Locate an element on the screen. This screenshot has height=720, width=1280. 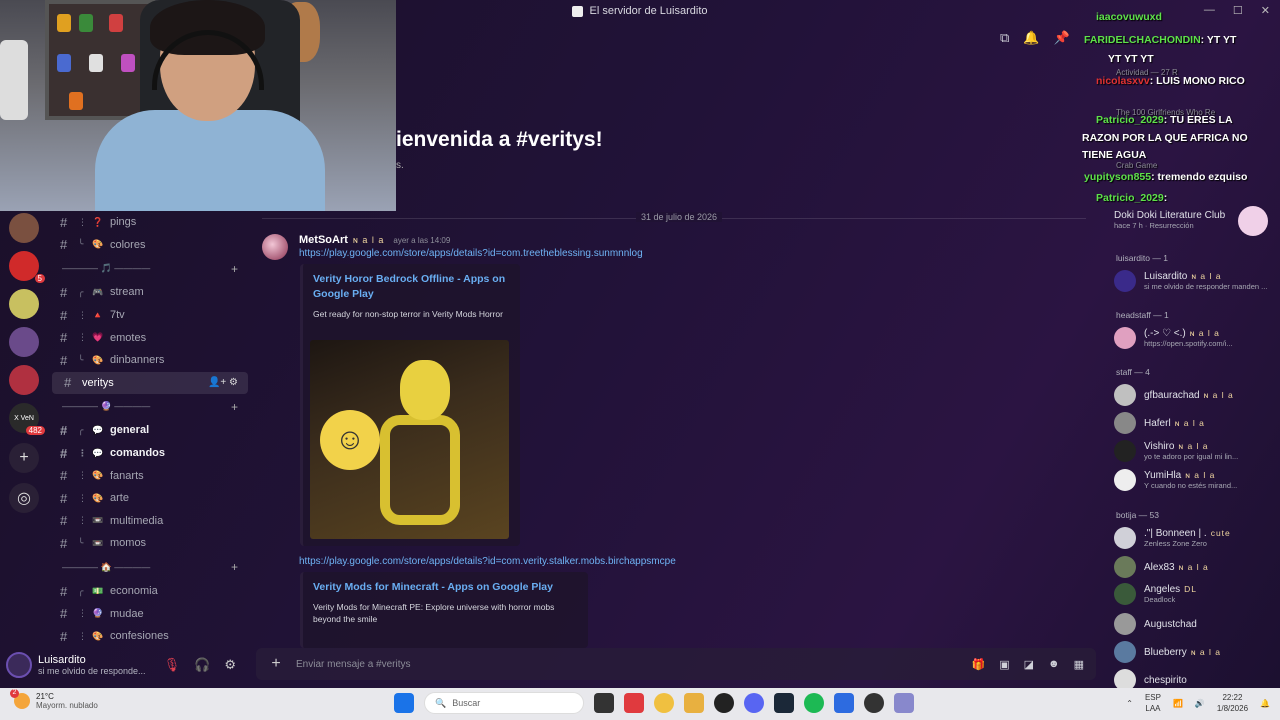
chat-line: nicolasxvv: LUIS MONO RICO is located at coordinates (1170, 81).